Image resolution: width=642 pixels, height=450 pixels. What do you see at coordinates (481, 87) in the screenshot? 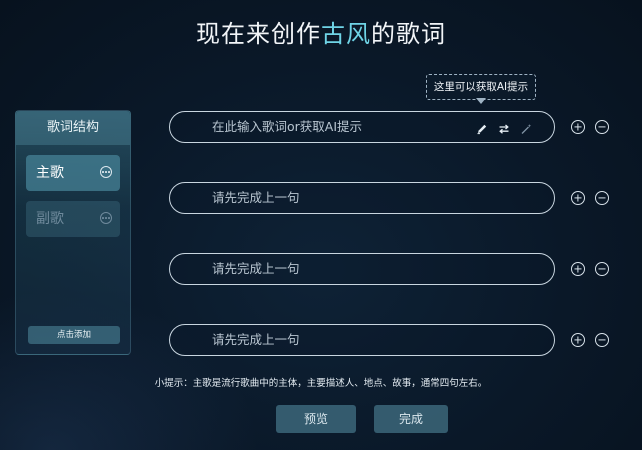
I see `ai-hint-tooltip: 这里可以获取AI提示` at bounding box center [481, 87].